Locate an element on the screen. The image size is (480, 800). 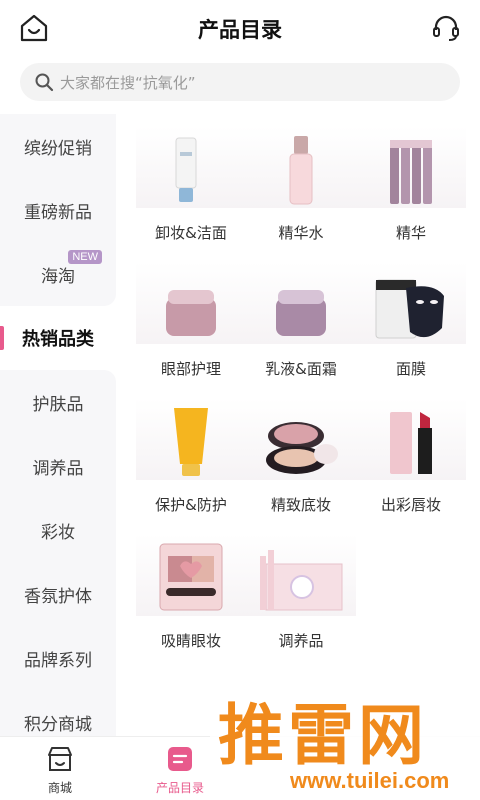
tab-store: 商城 is located at coordinates (60, 768).